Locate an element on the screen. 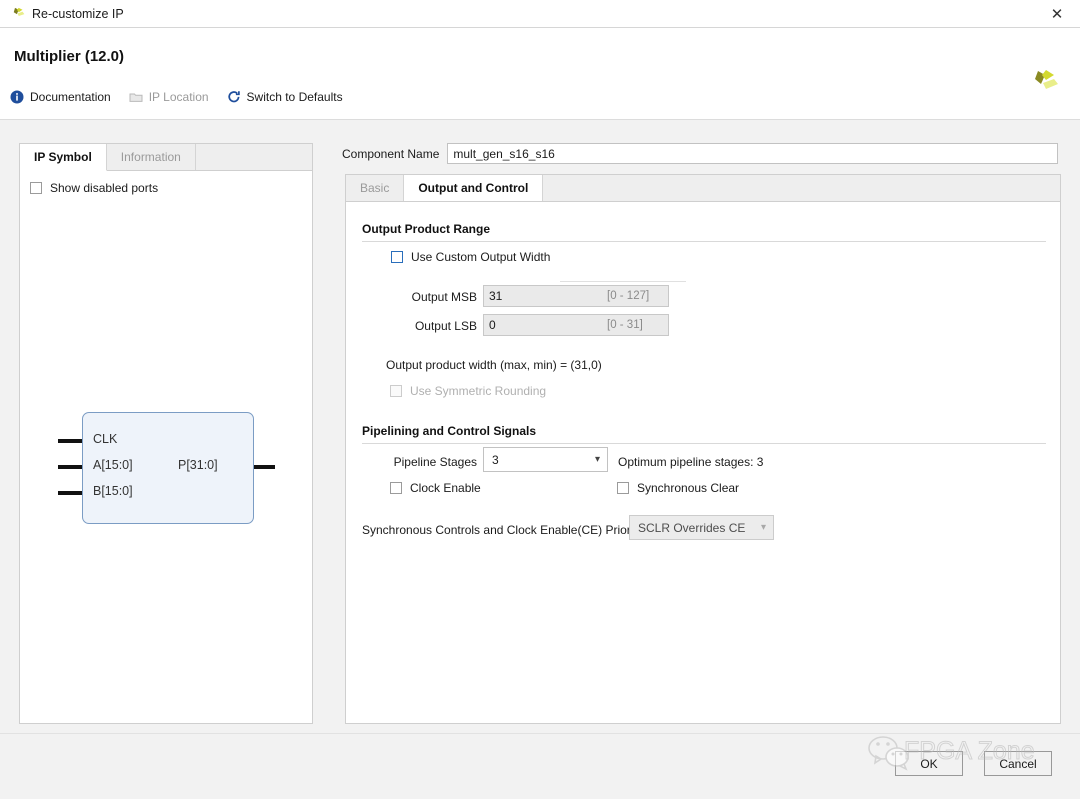 This screenshot has height=799, width=1080. show-disabled-ports-label: Show disabled ports is located at coordinates (104, 188).